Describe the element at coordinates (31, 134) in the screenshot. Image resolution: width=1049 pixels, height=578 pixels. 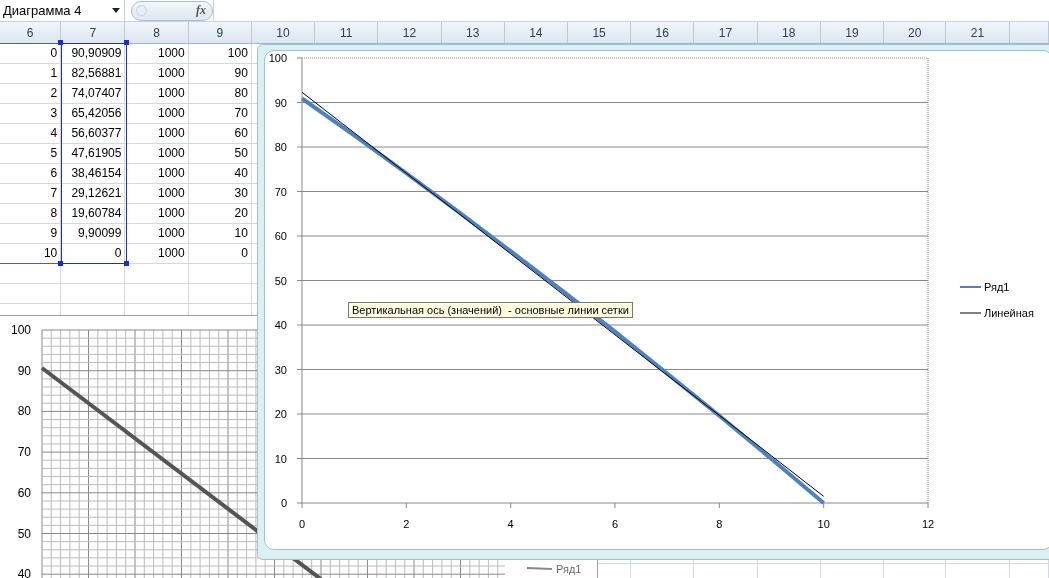
I see `table-cell: 4` at that location.